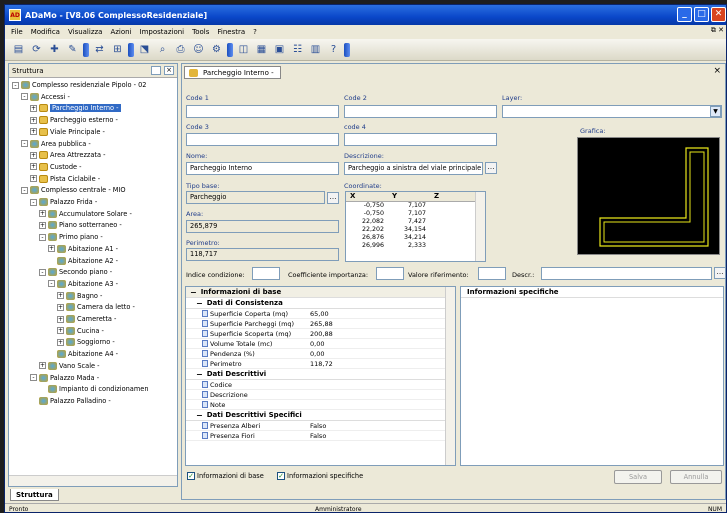  Describe the element at coordinates (63, 202) in the screenshot. I see `tree-node: - Palazzo Frida -` at that location.